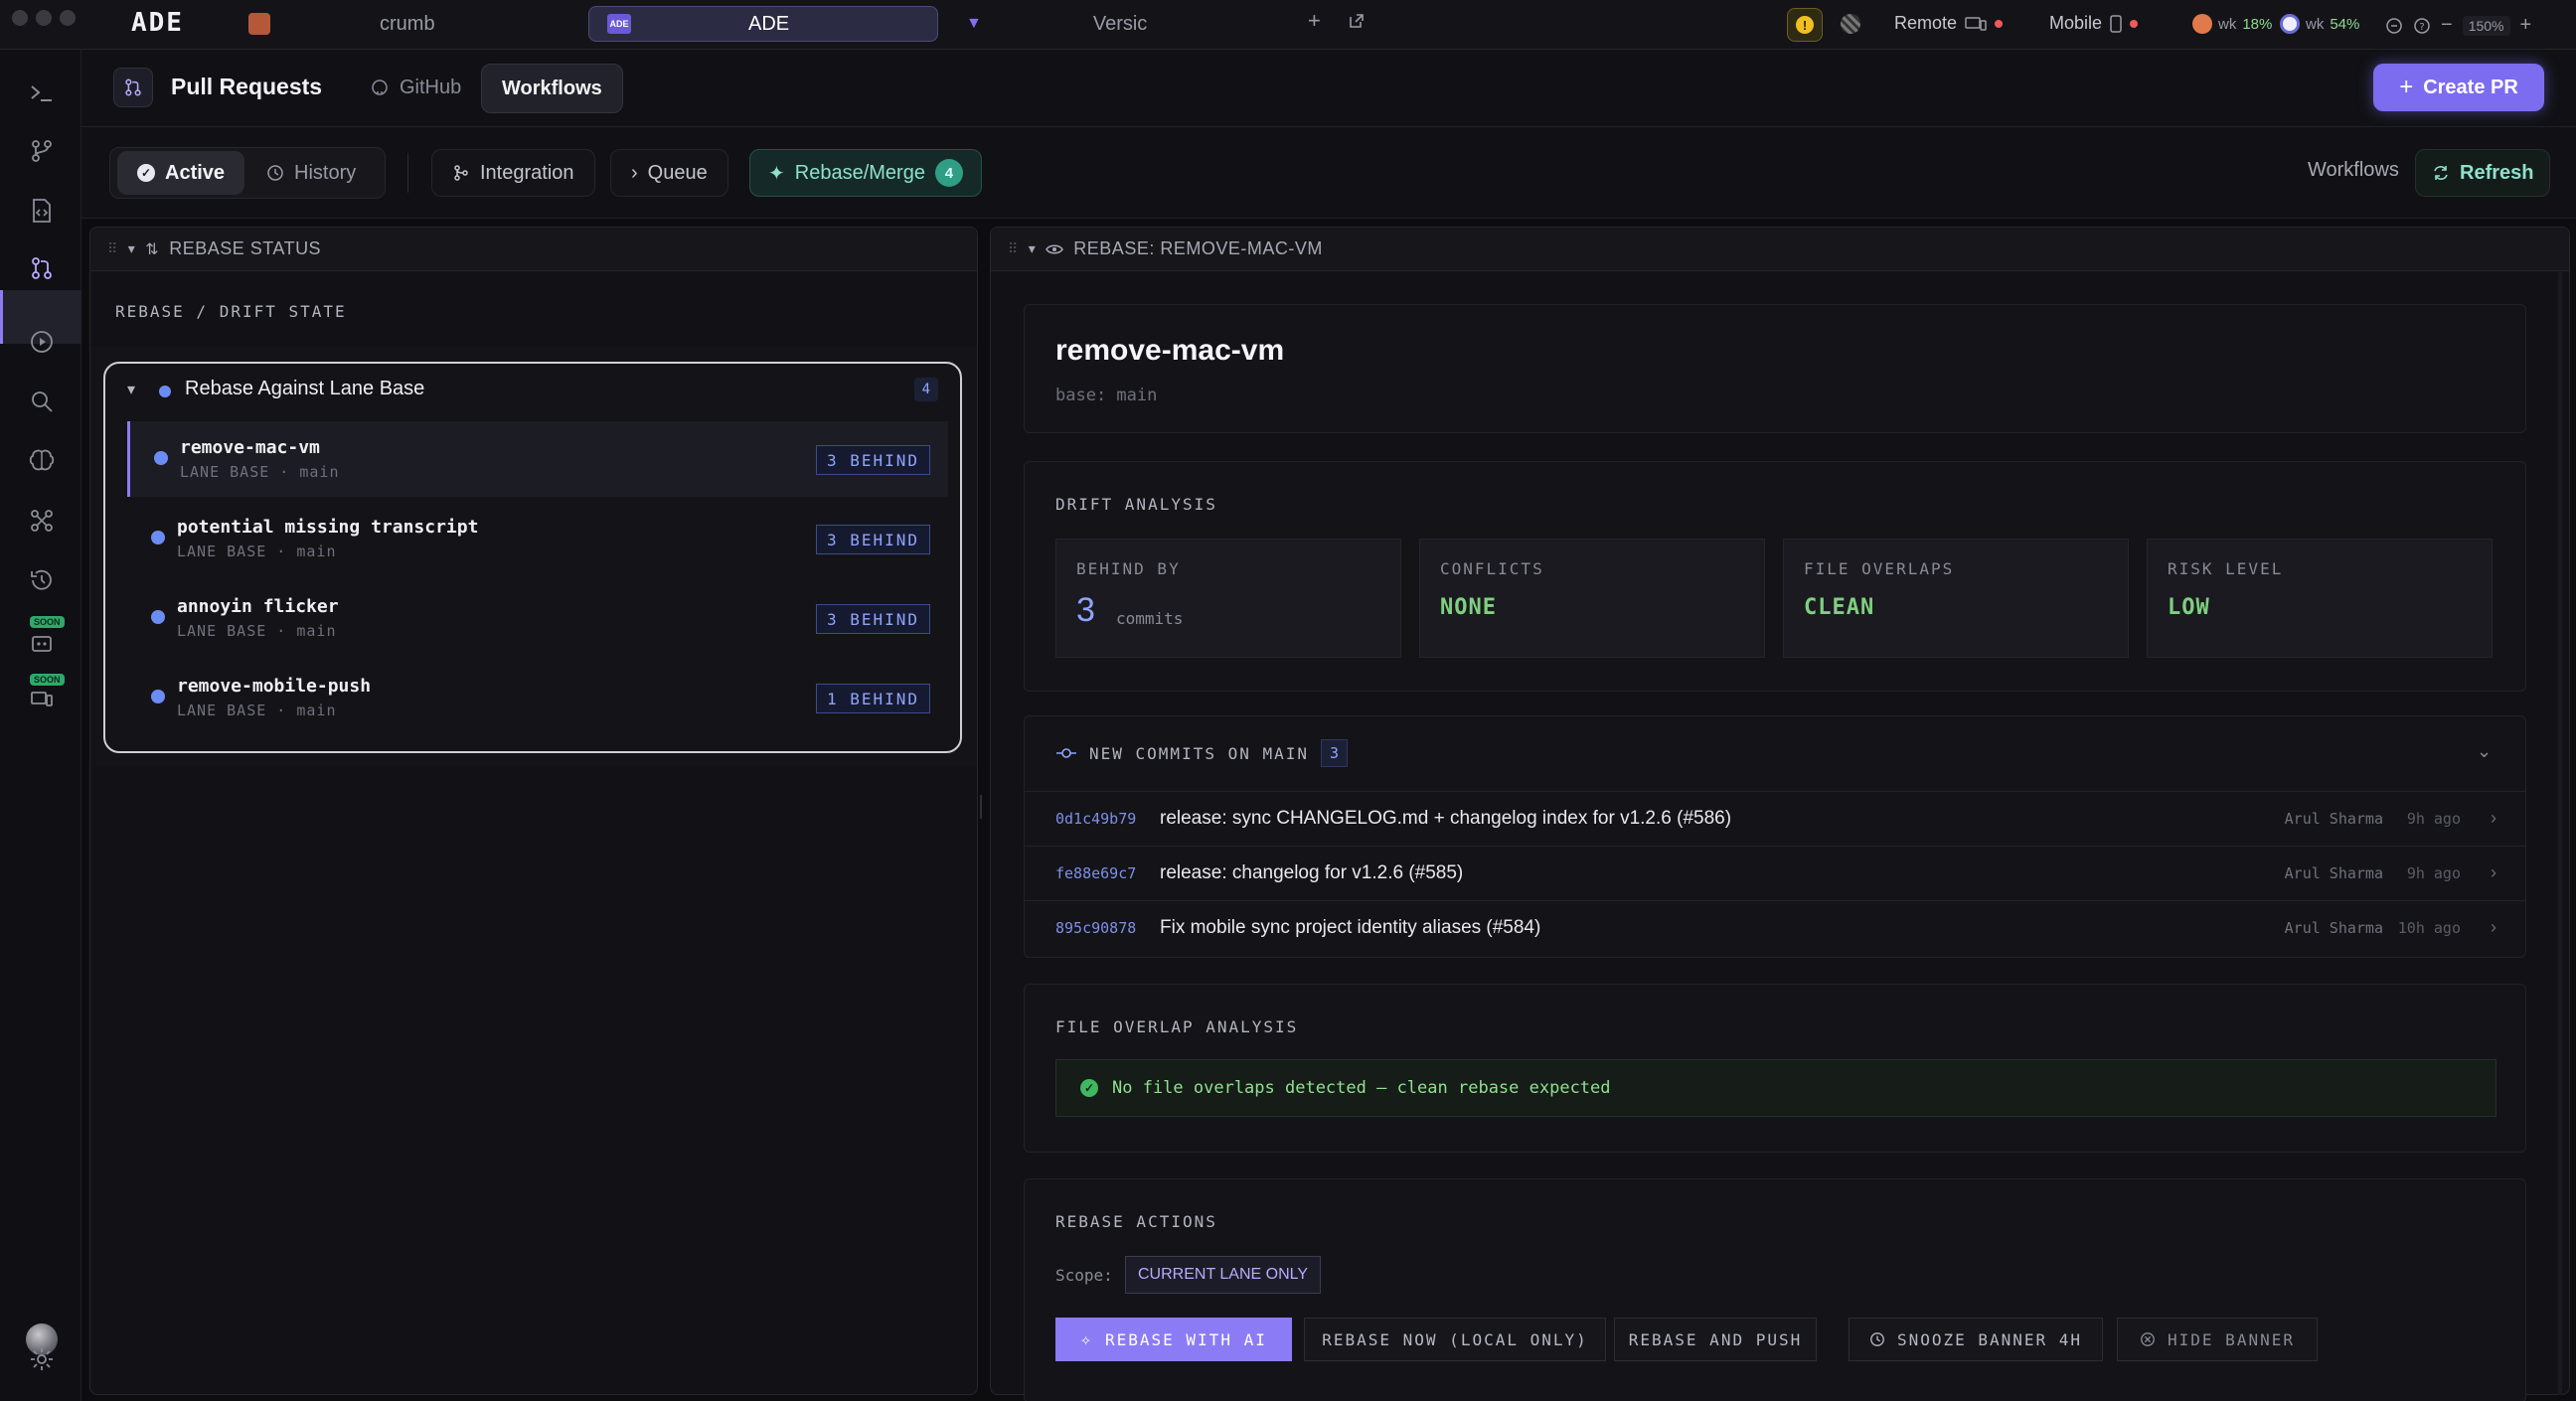  What do you see at coordinates (1312, 872) in the screenshot?
I see `commit-message: release: changelog for v1.2.6 (#585)` at bounding box center [1312, 872].